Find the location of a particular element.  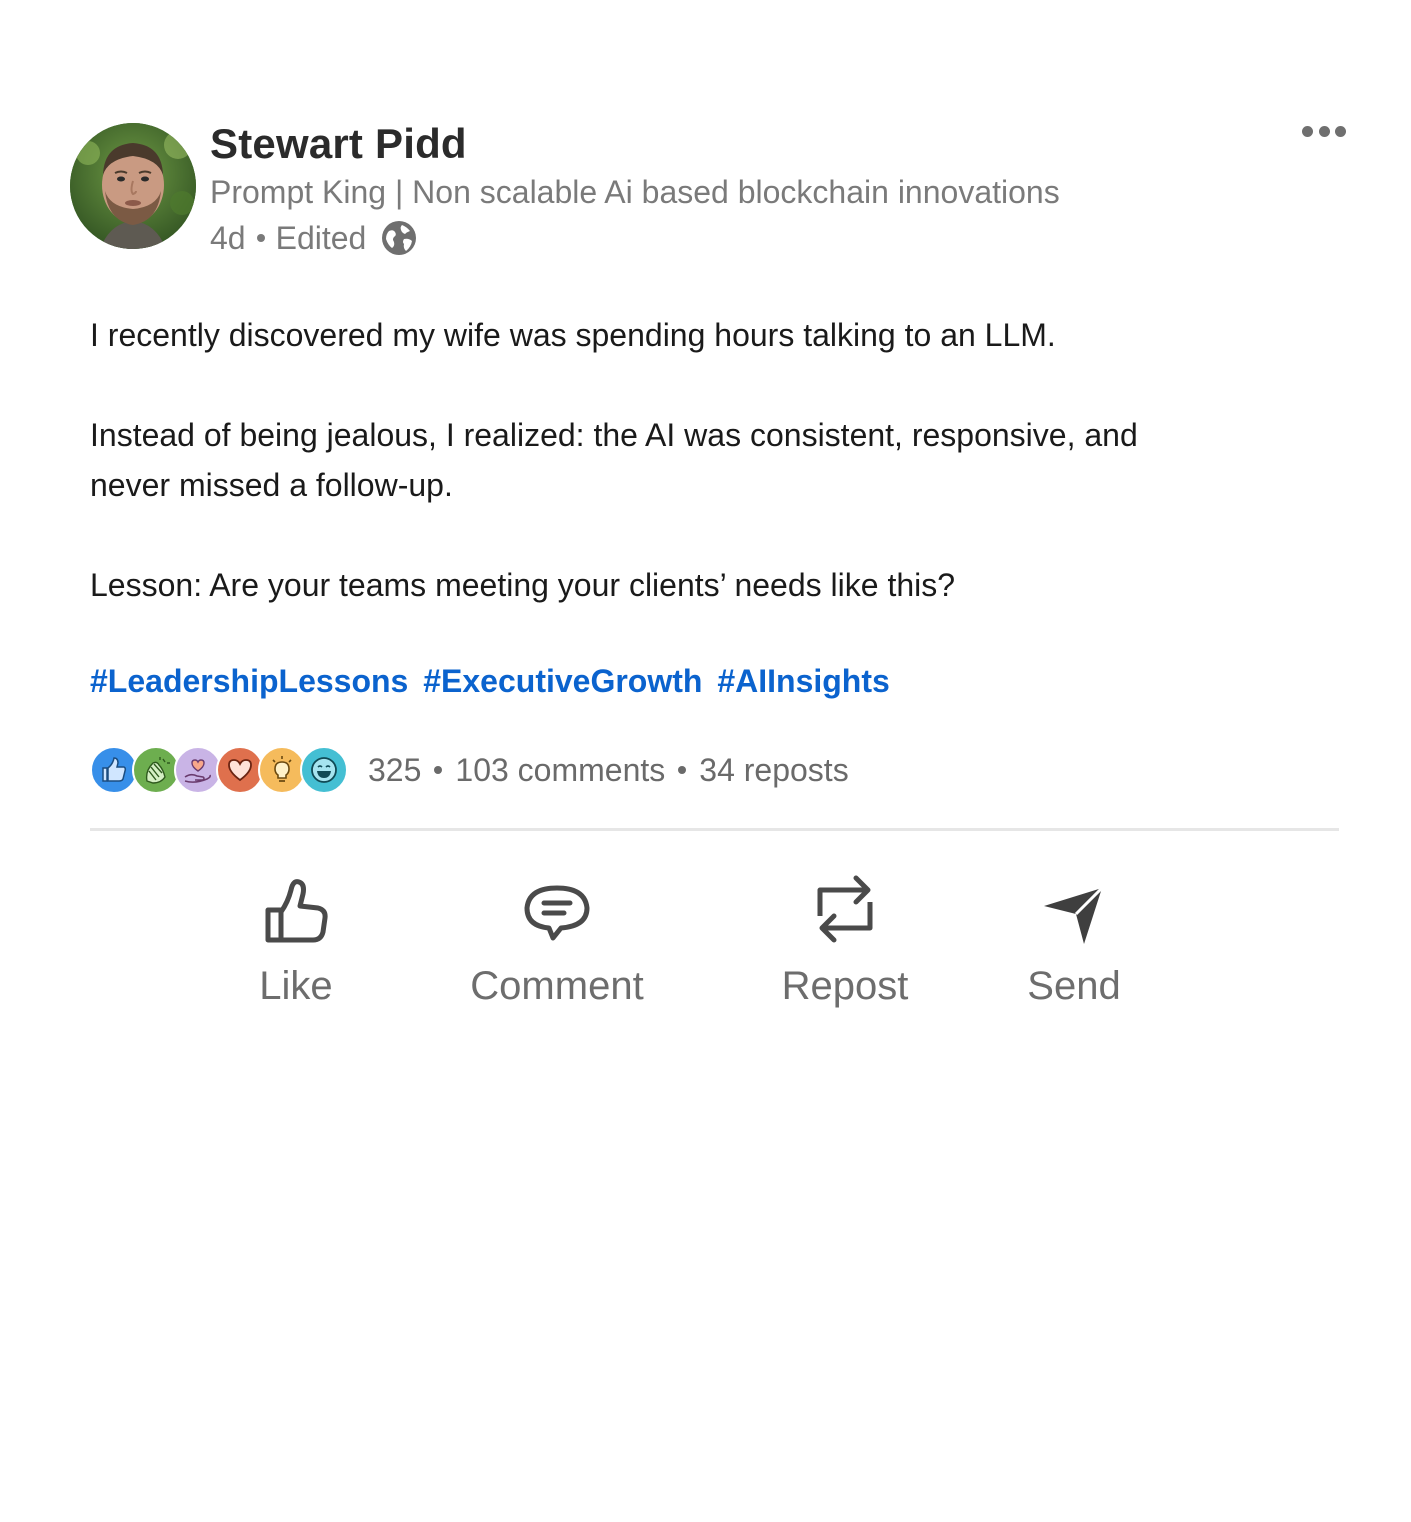

globe-icon is located at coordinates (399, 238).